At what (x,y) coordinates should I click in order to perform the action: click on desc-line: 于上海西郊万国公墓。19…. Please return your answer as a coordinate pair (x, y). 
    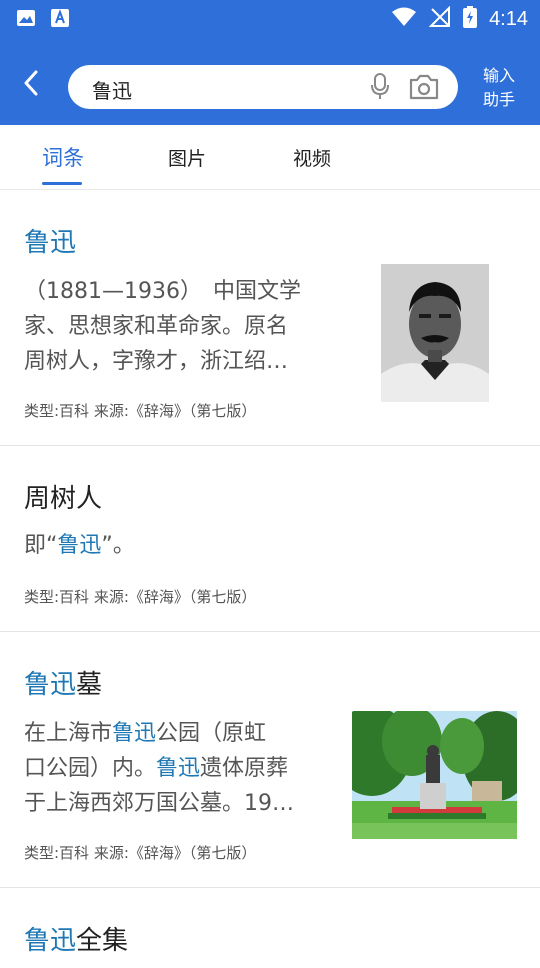
    Looking at the image, I should click on (159, 803).